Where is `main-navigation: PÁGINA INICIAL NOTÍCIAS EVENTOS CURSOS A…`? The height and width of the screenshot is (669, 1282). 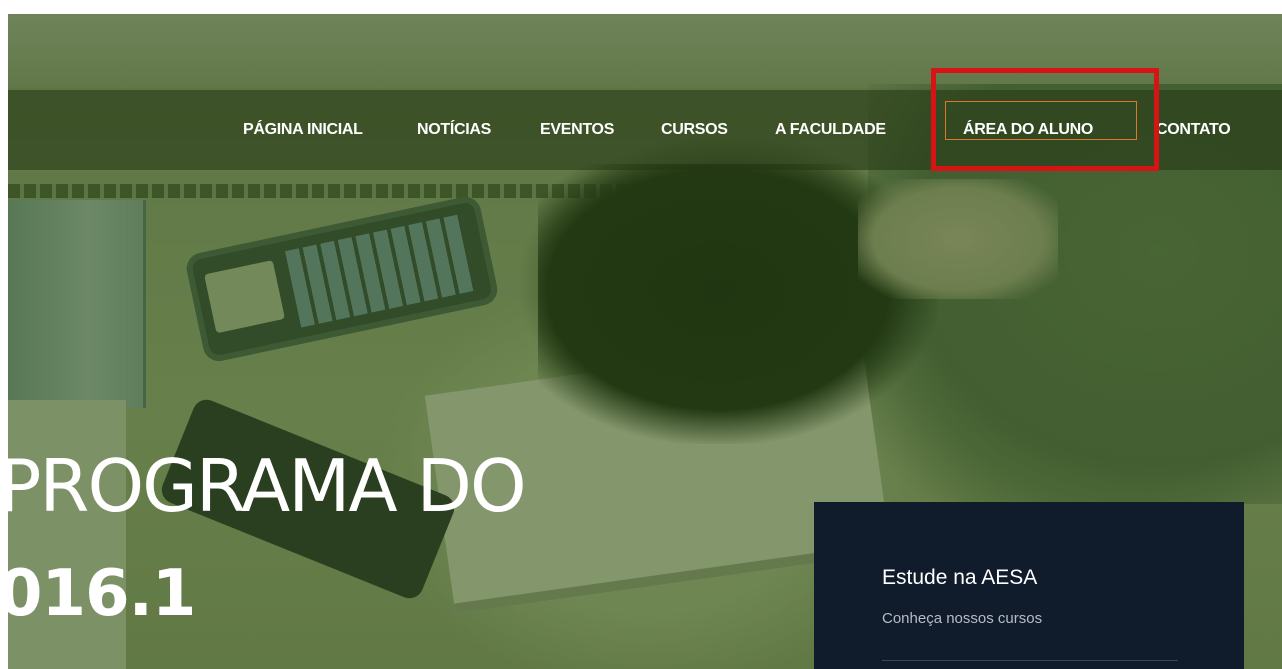
main-navigation: PÁGINA INICIAL NOTÍCIAS EVENTOS CURSOS A… is located at coordinates (645, 130).